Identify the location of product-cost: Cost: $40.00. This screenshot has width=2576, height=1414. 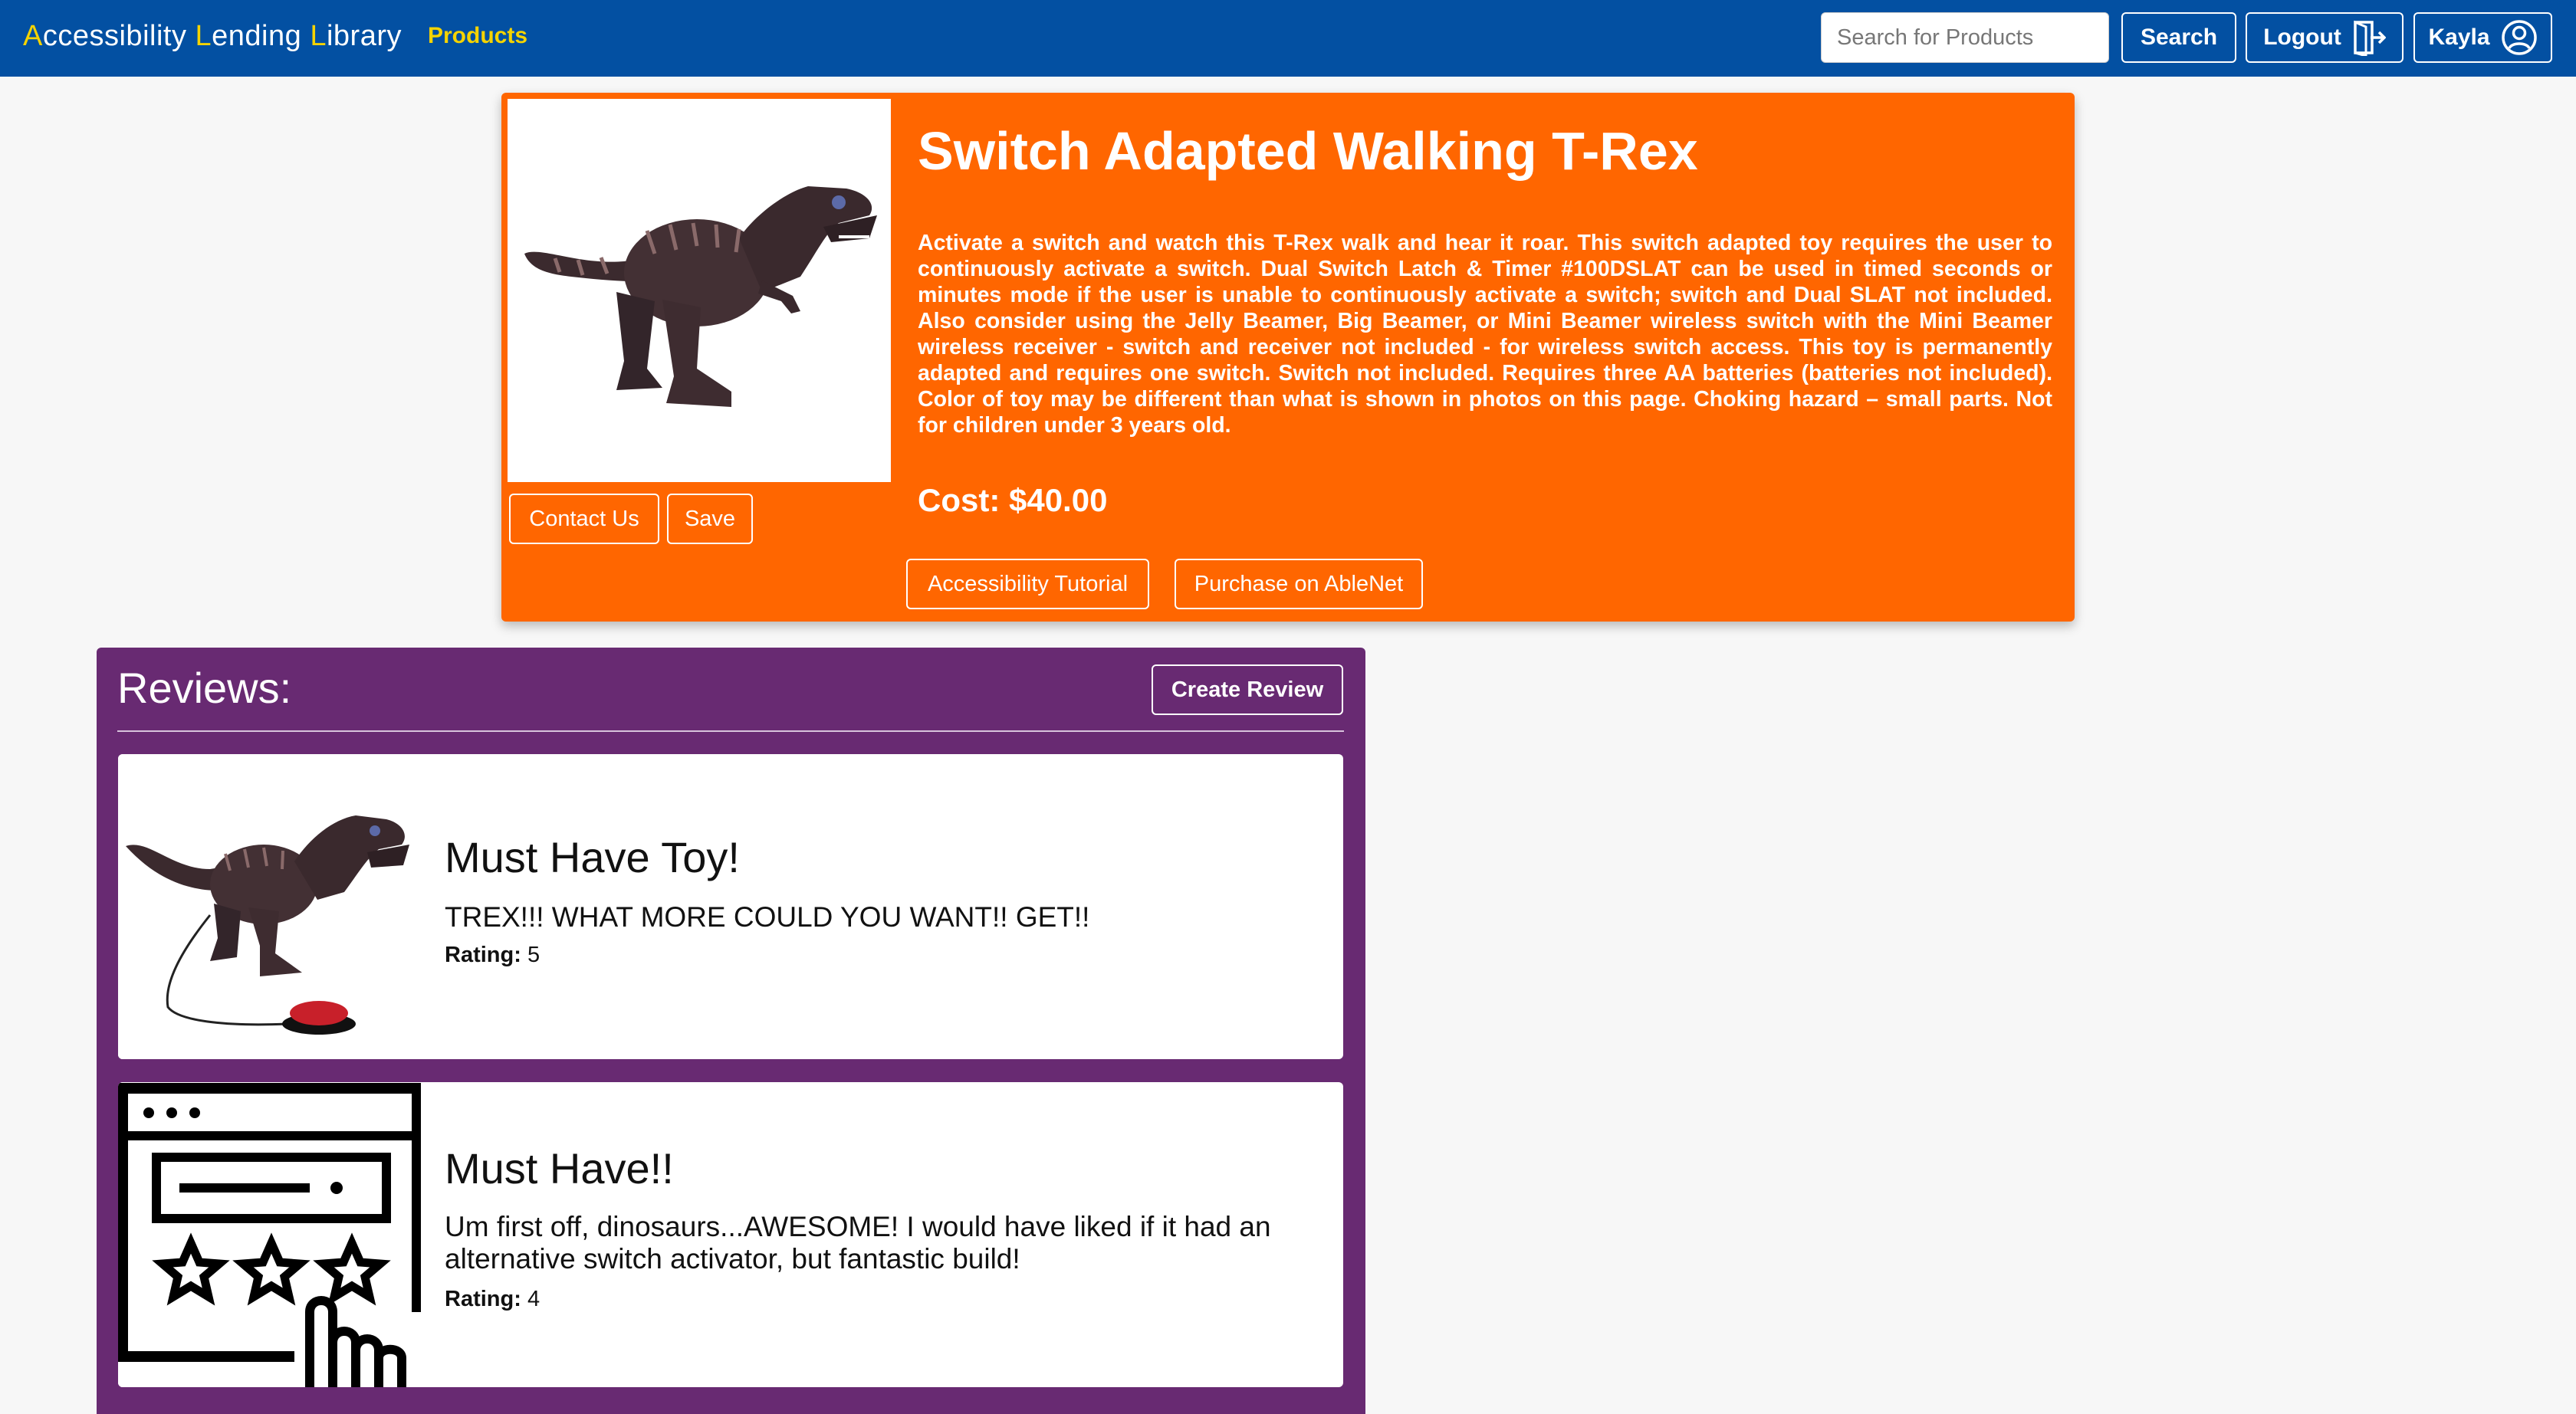
(1013, 500).